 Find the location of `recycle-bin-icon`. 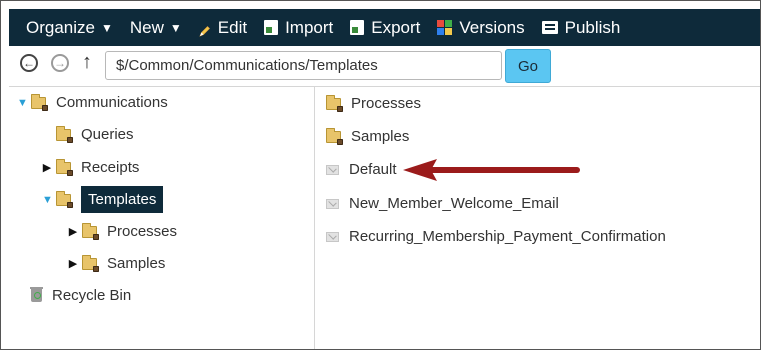

recycle-bin-icon is located at coordinates (36, 294).